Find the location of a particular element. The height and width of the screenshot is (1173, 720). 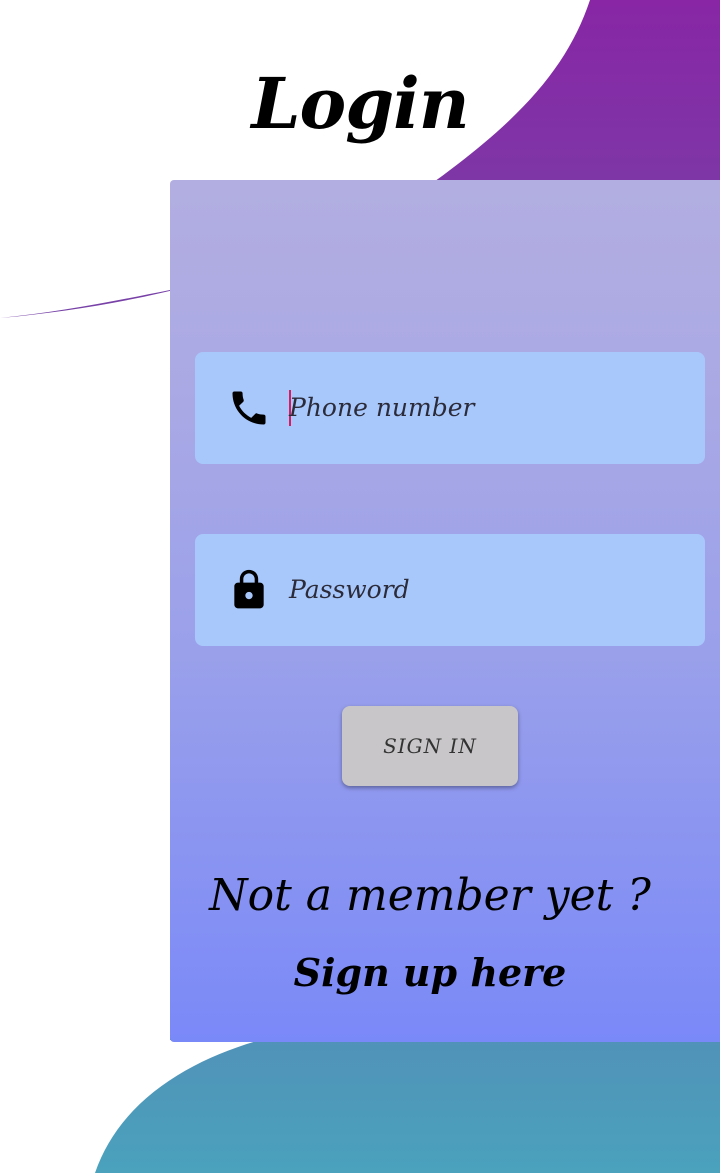

not-member-text: Not a member yet ? is located at coordinates (430, 895).